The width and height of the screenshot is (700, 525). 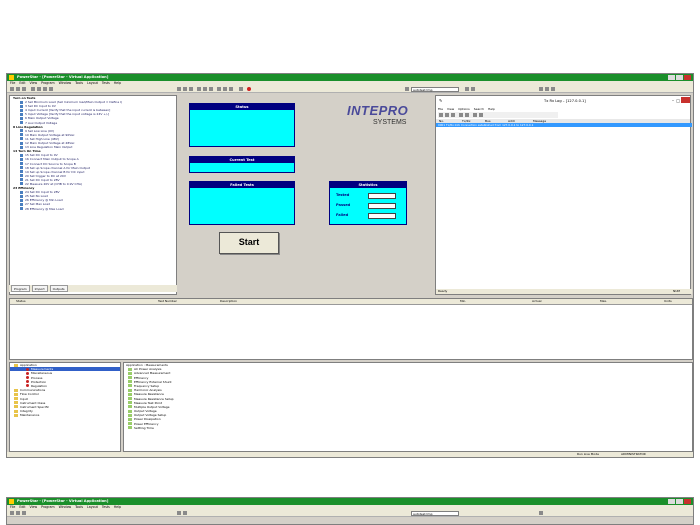 I want to click on col-min: Min., so click(x=463, y=301).